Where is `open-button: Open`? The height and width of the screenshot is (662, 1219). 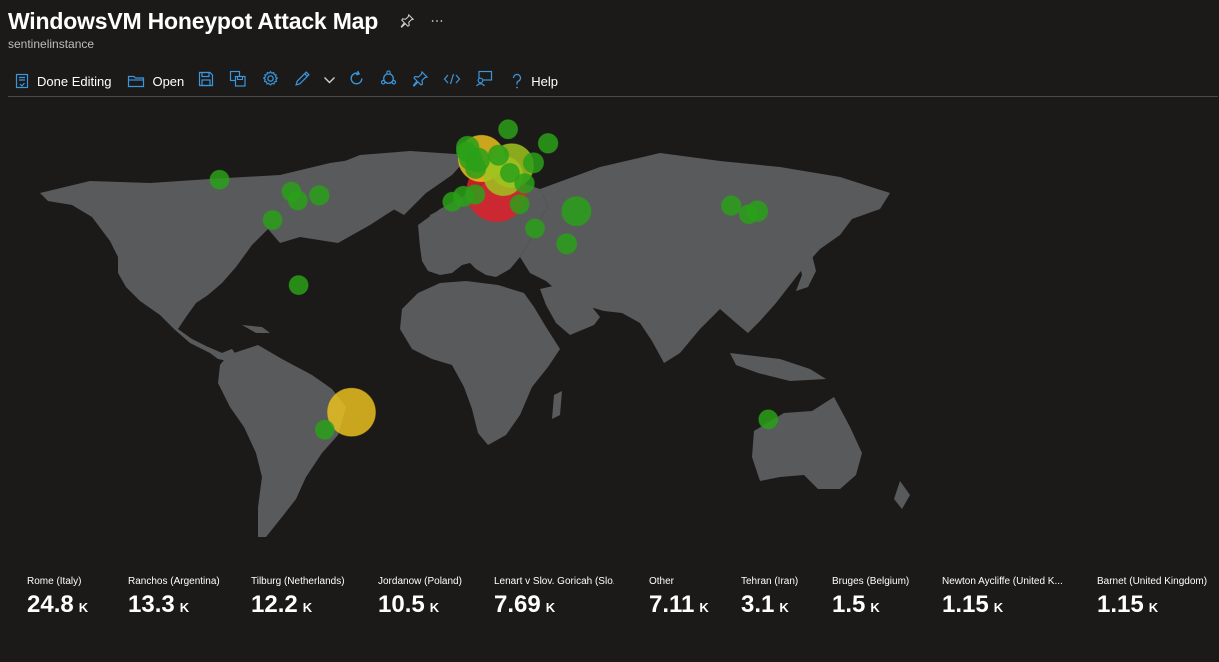 open-button: Open is located at coordinates (155, 81).